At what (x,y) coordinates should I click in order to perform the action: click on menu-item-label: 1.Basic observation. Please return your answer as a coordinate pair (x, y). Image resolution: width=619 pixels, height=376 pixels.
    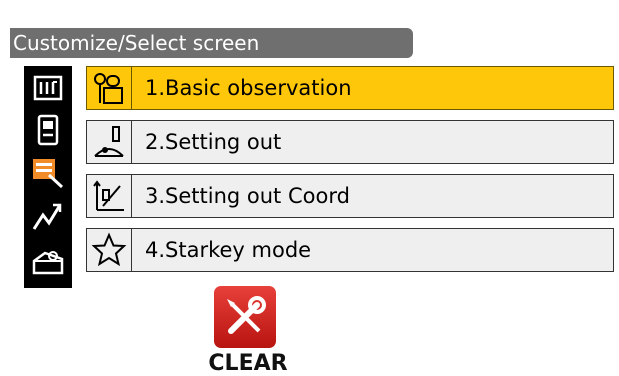
    Looking at the image, I should click on (248, 88).